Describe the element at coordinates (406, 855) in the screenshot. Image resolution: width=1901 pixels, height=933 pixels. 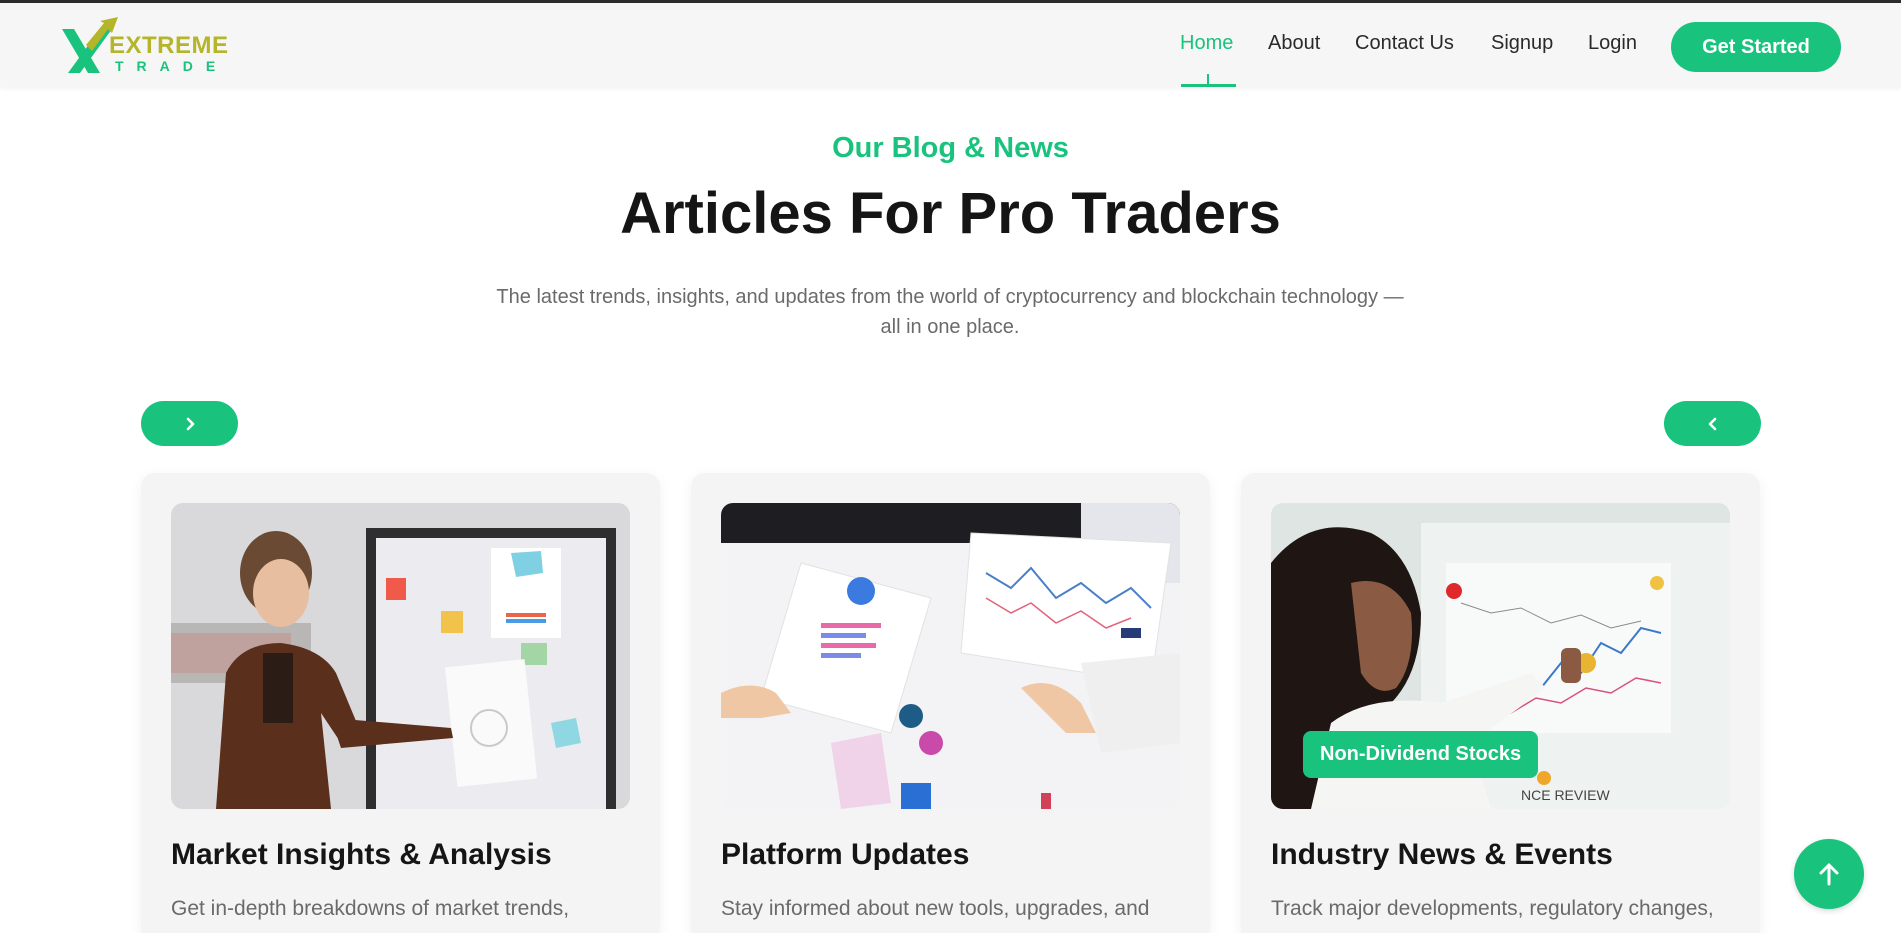
I see `card-title: Market Insights & Analysis` at that location.